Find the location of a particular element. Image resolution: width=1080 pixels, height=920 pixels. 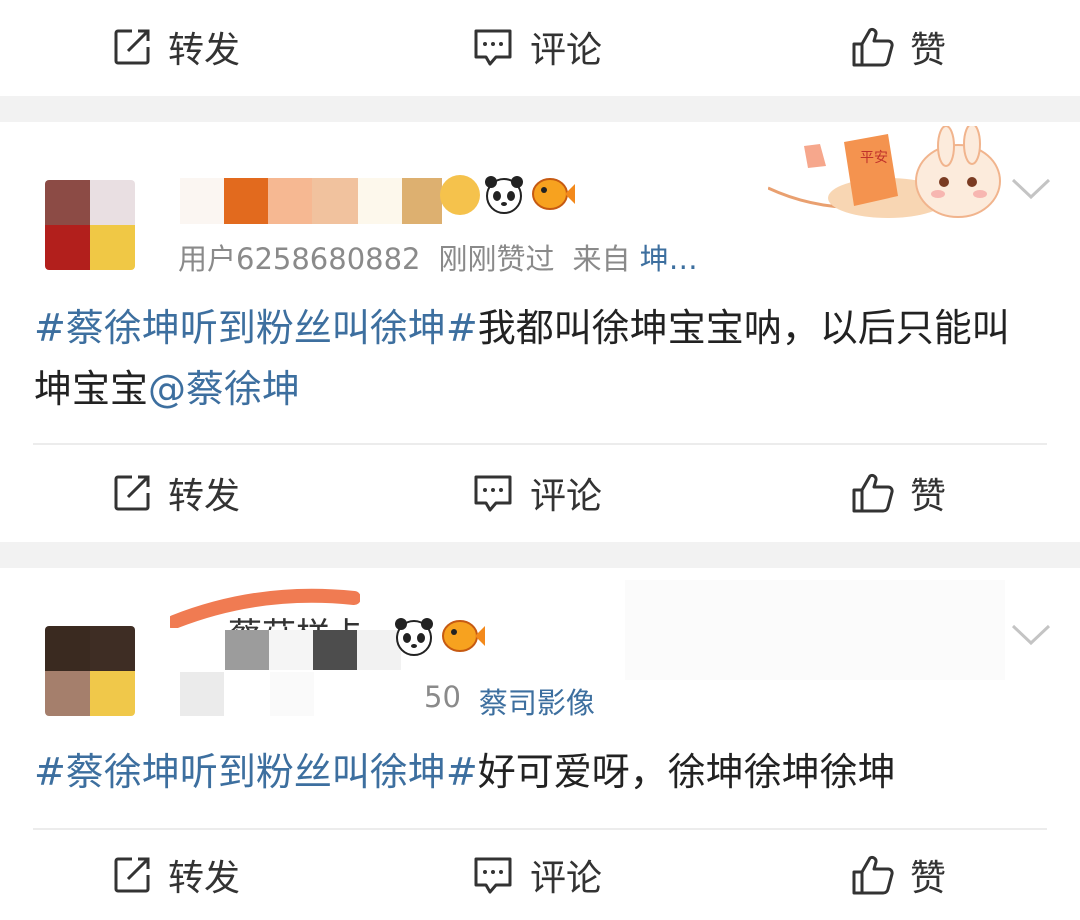

rabbit-lantern-sticker-icon: 平安 is located at coordinates (884, 172).